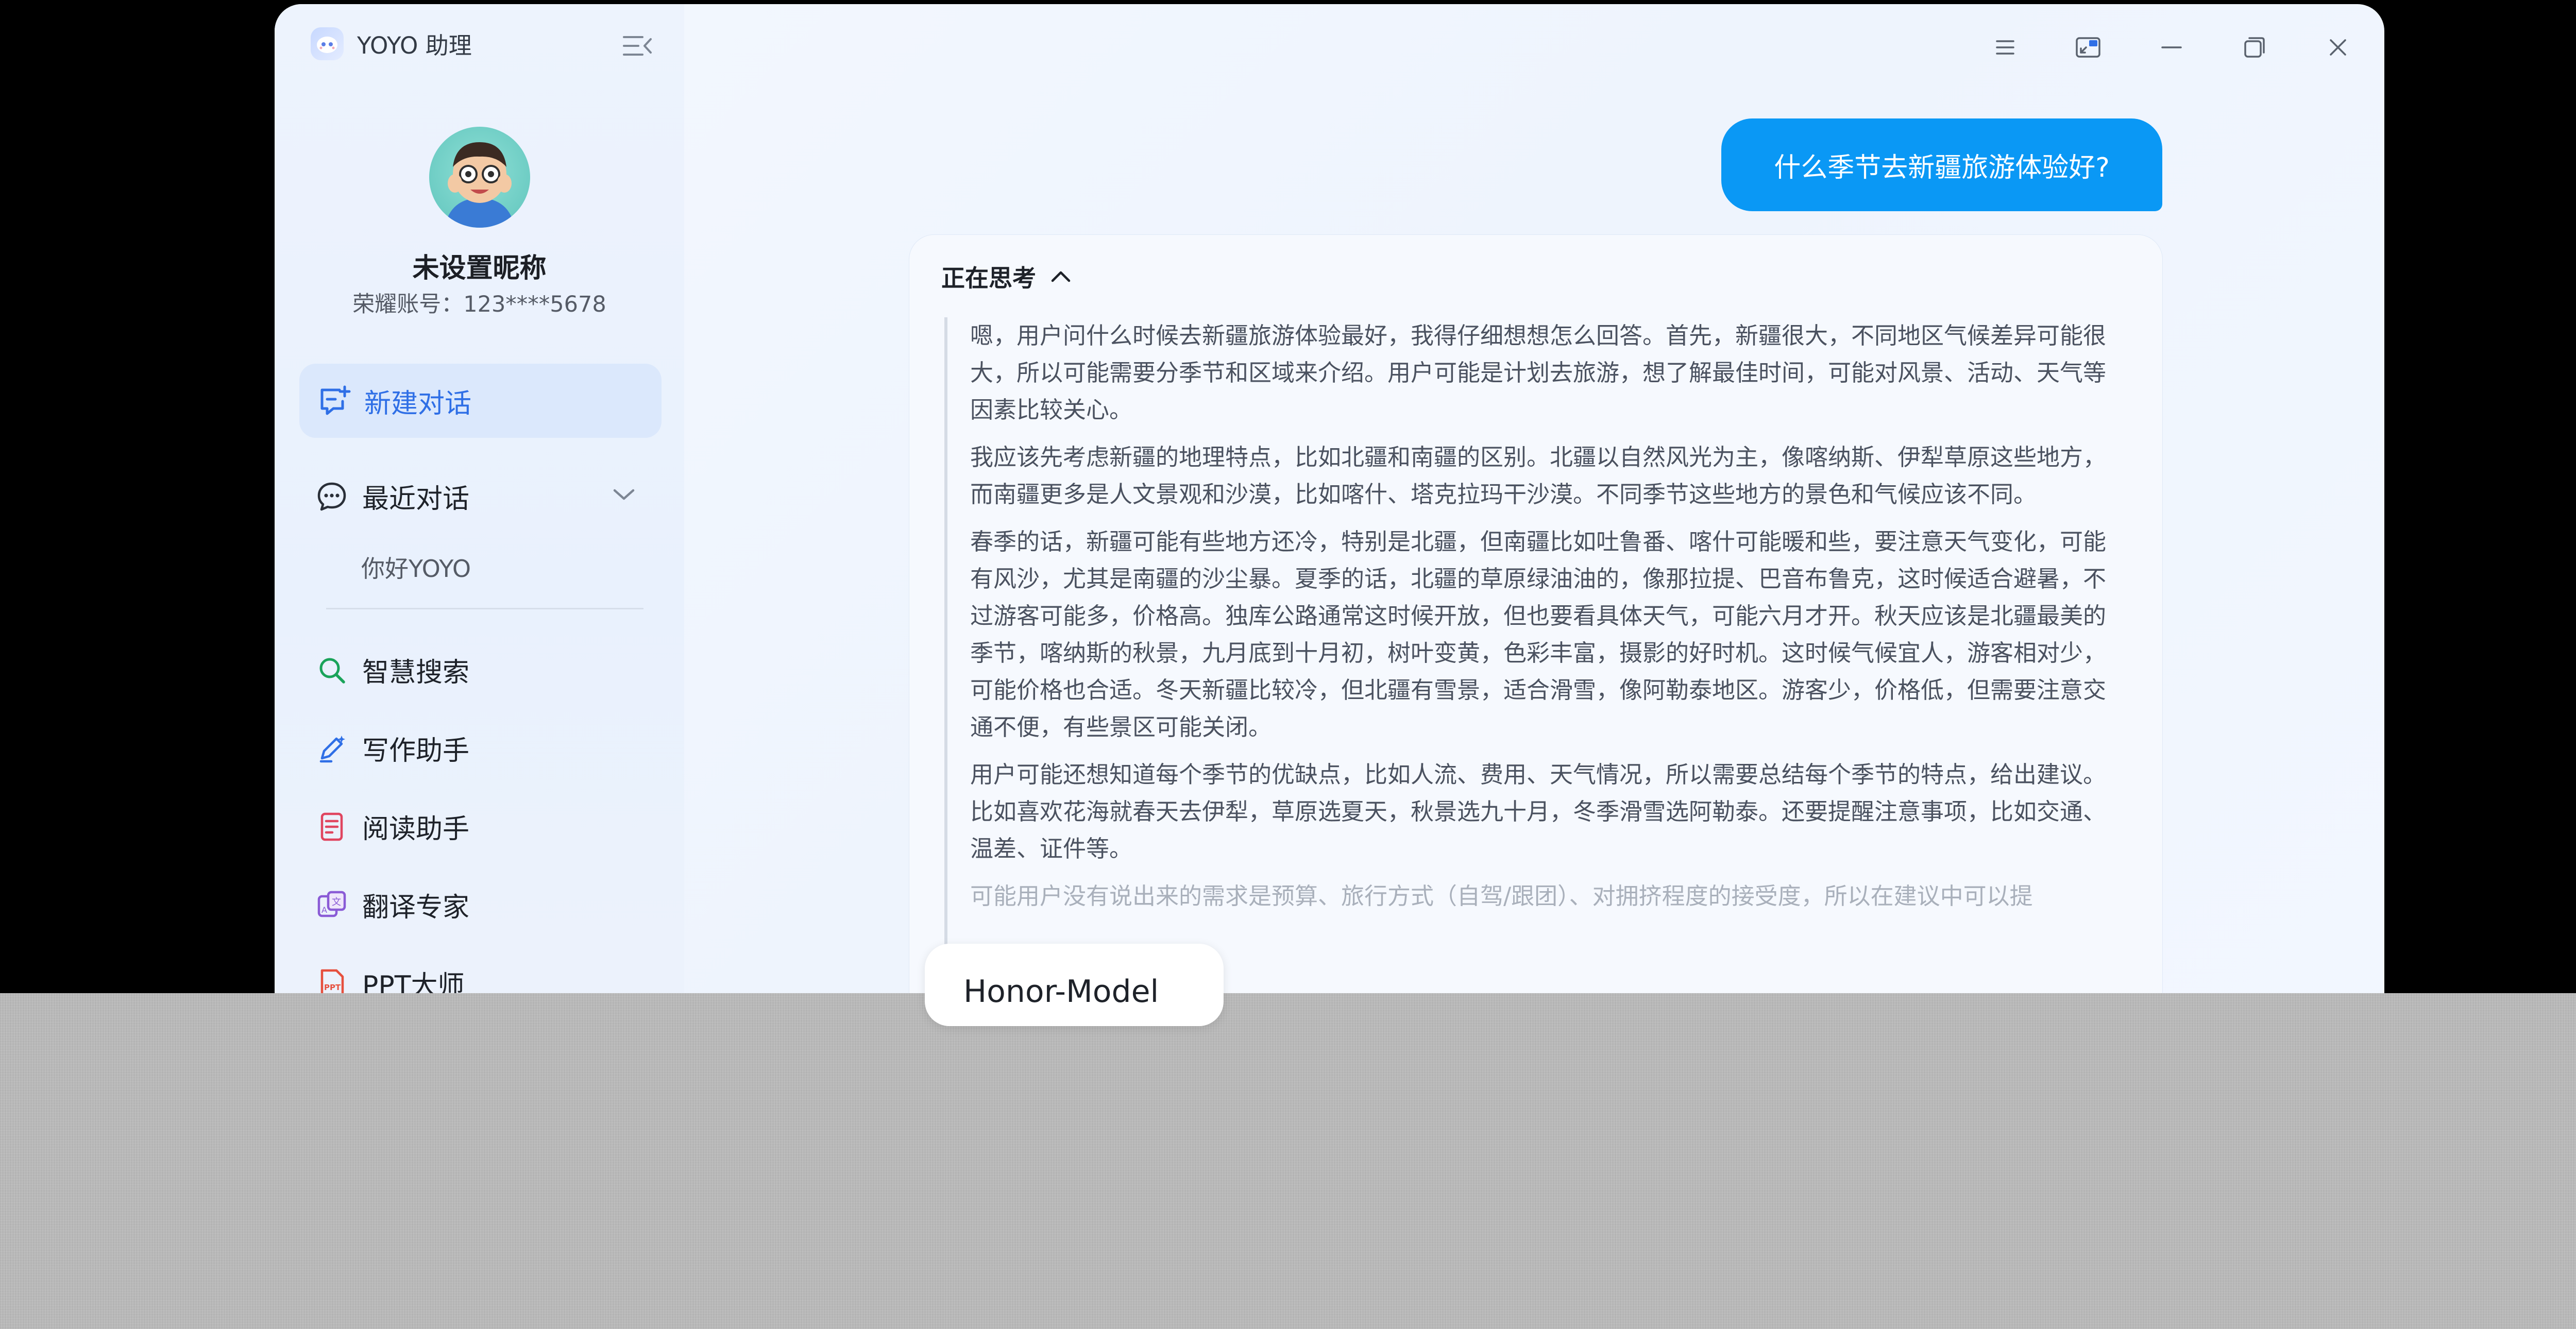 The height and width of the screenshot is (1329, 2576). Describe the element at coordinates (416, 499) in the screenshot. I see `recent-chats-label: 最近对话` at that location.